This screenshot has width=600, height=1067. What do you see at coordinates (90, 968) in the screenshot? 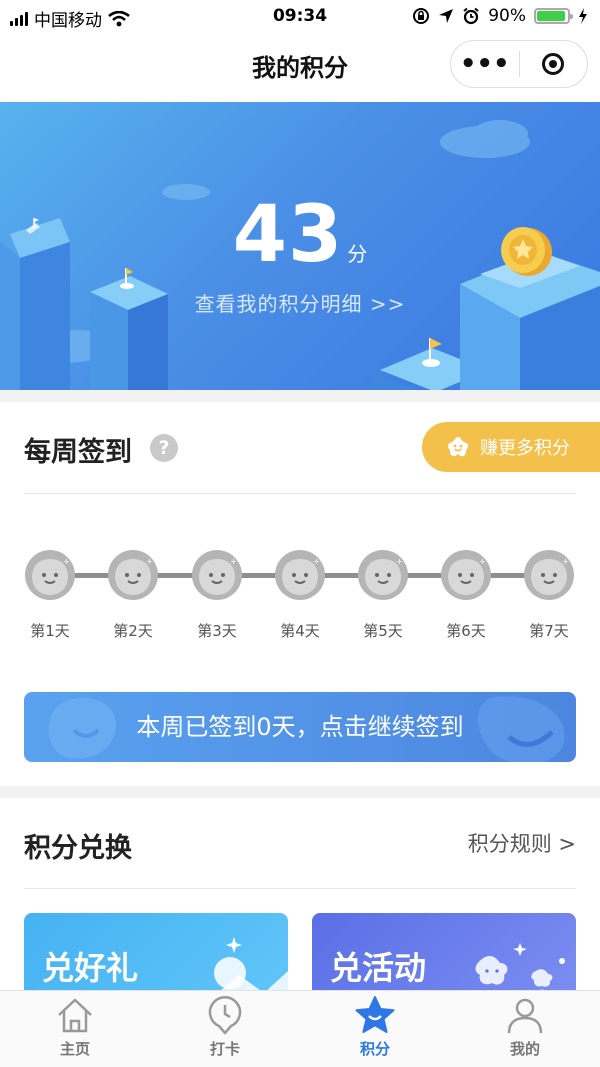
I see `redeem-gift-label: 兑好礼` at bounding box center [90, 968].